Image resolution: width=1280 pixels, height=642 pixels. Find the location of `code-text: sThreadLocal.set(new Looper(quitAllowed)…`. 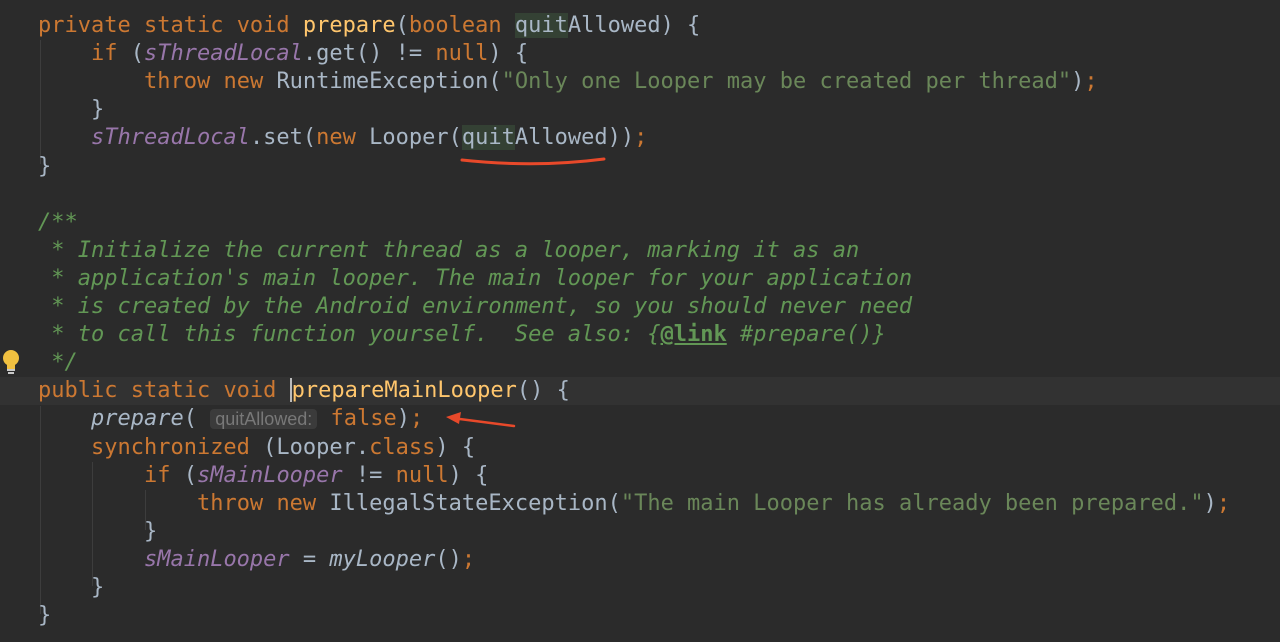

code-text: sThreadLocal.set(new Looper(quitAllowed)… is located at coordinates (342, 138).